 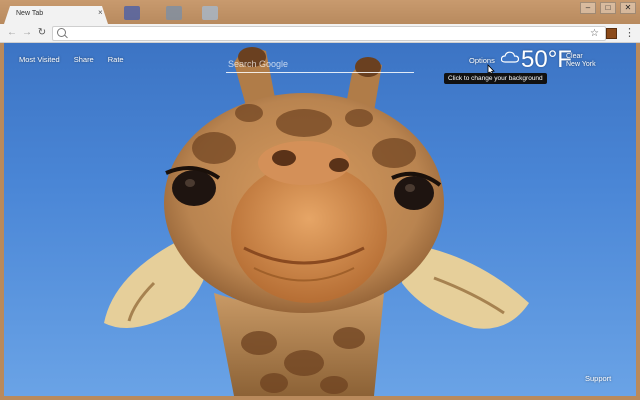 I want to click on search-input, so click(x=322, y=64).